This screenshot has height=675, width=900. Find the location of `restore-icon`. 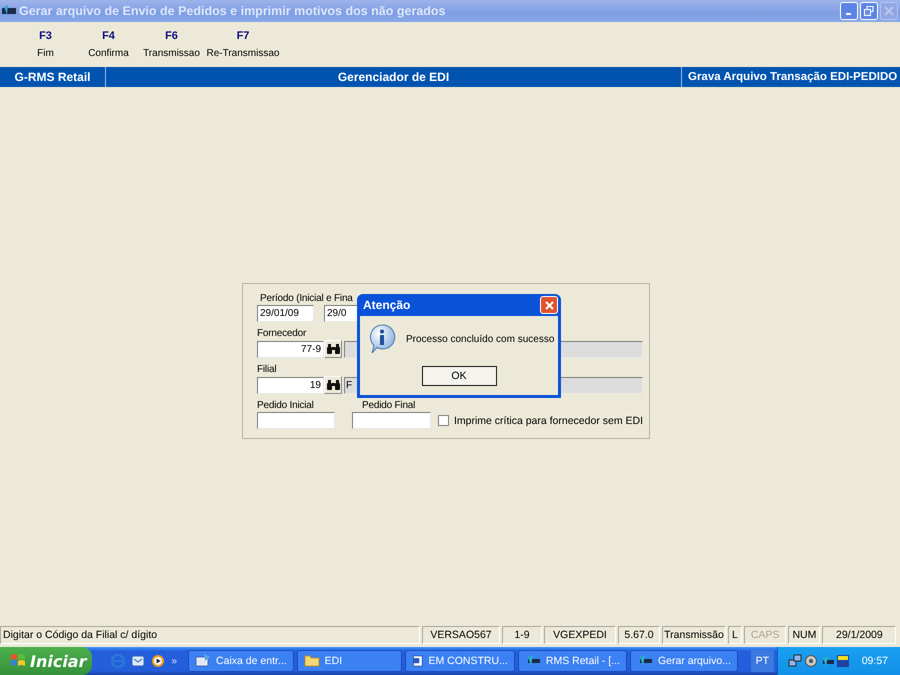

restore-icon is located at coordinates (869, 11).